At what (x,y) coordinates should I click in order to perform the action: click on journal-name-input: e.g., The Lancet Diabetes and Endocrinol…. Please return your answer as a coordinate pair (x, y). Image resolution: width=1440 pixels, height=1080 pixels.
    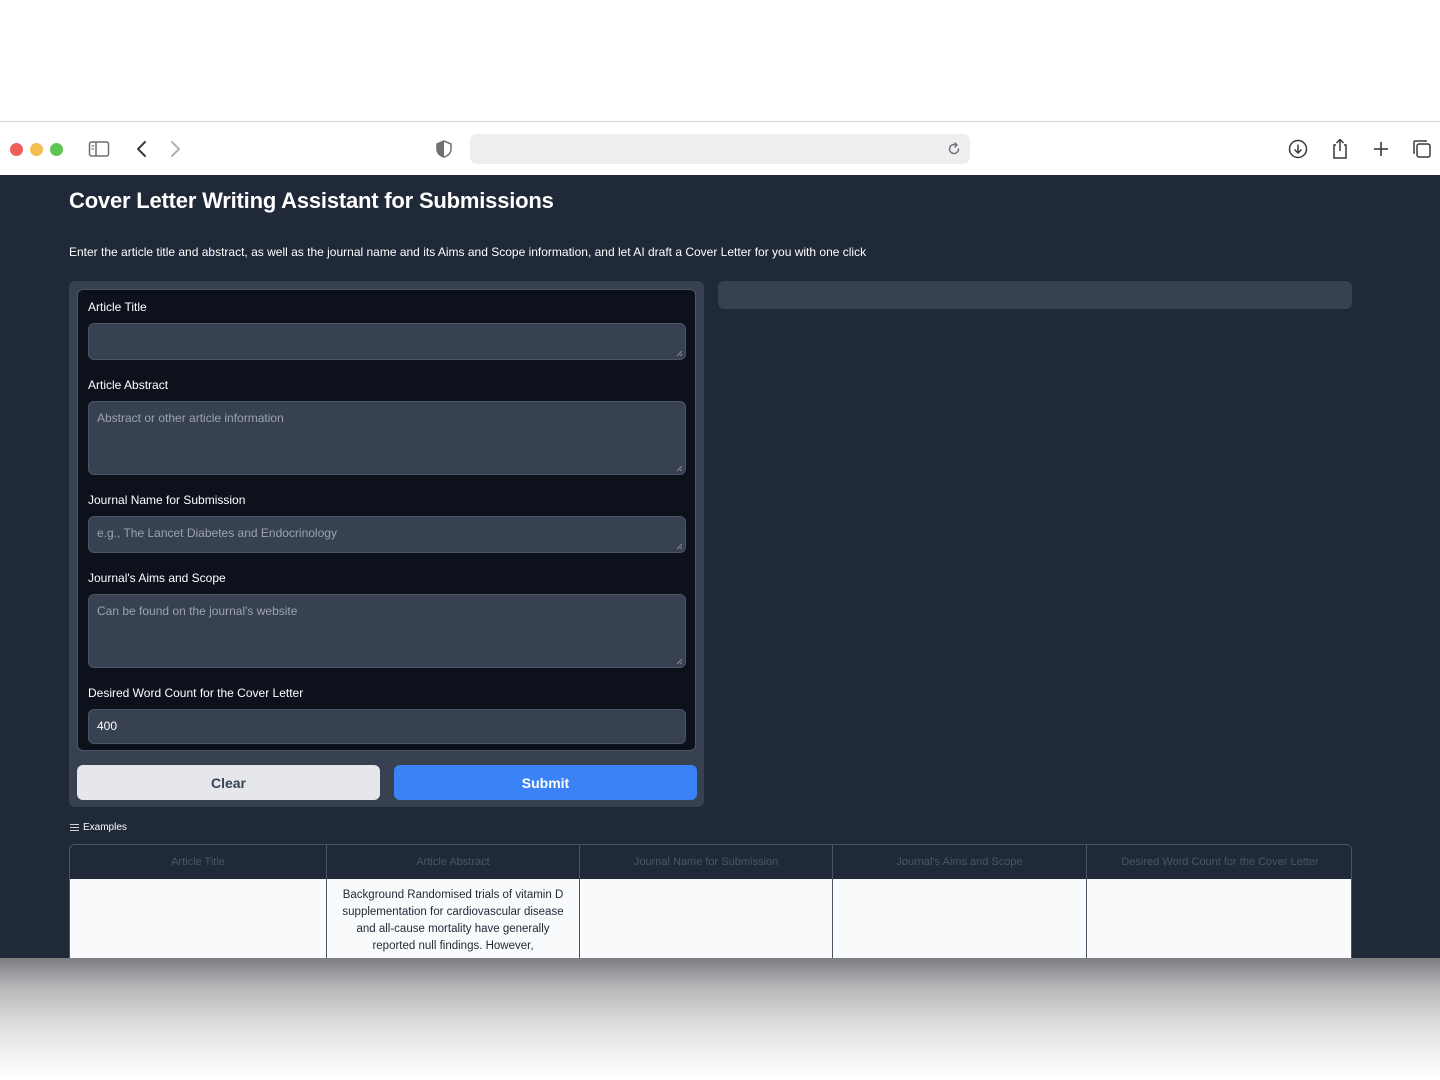
    Looking at the image, I should click on (387, 534).